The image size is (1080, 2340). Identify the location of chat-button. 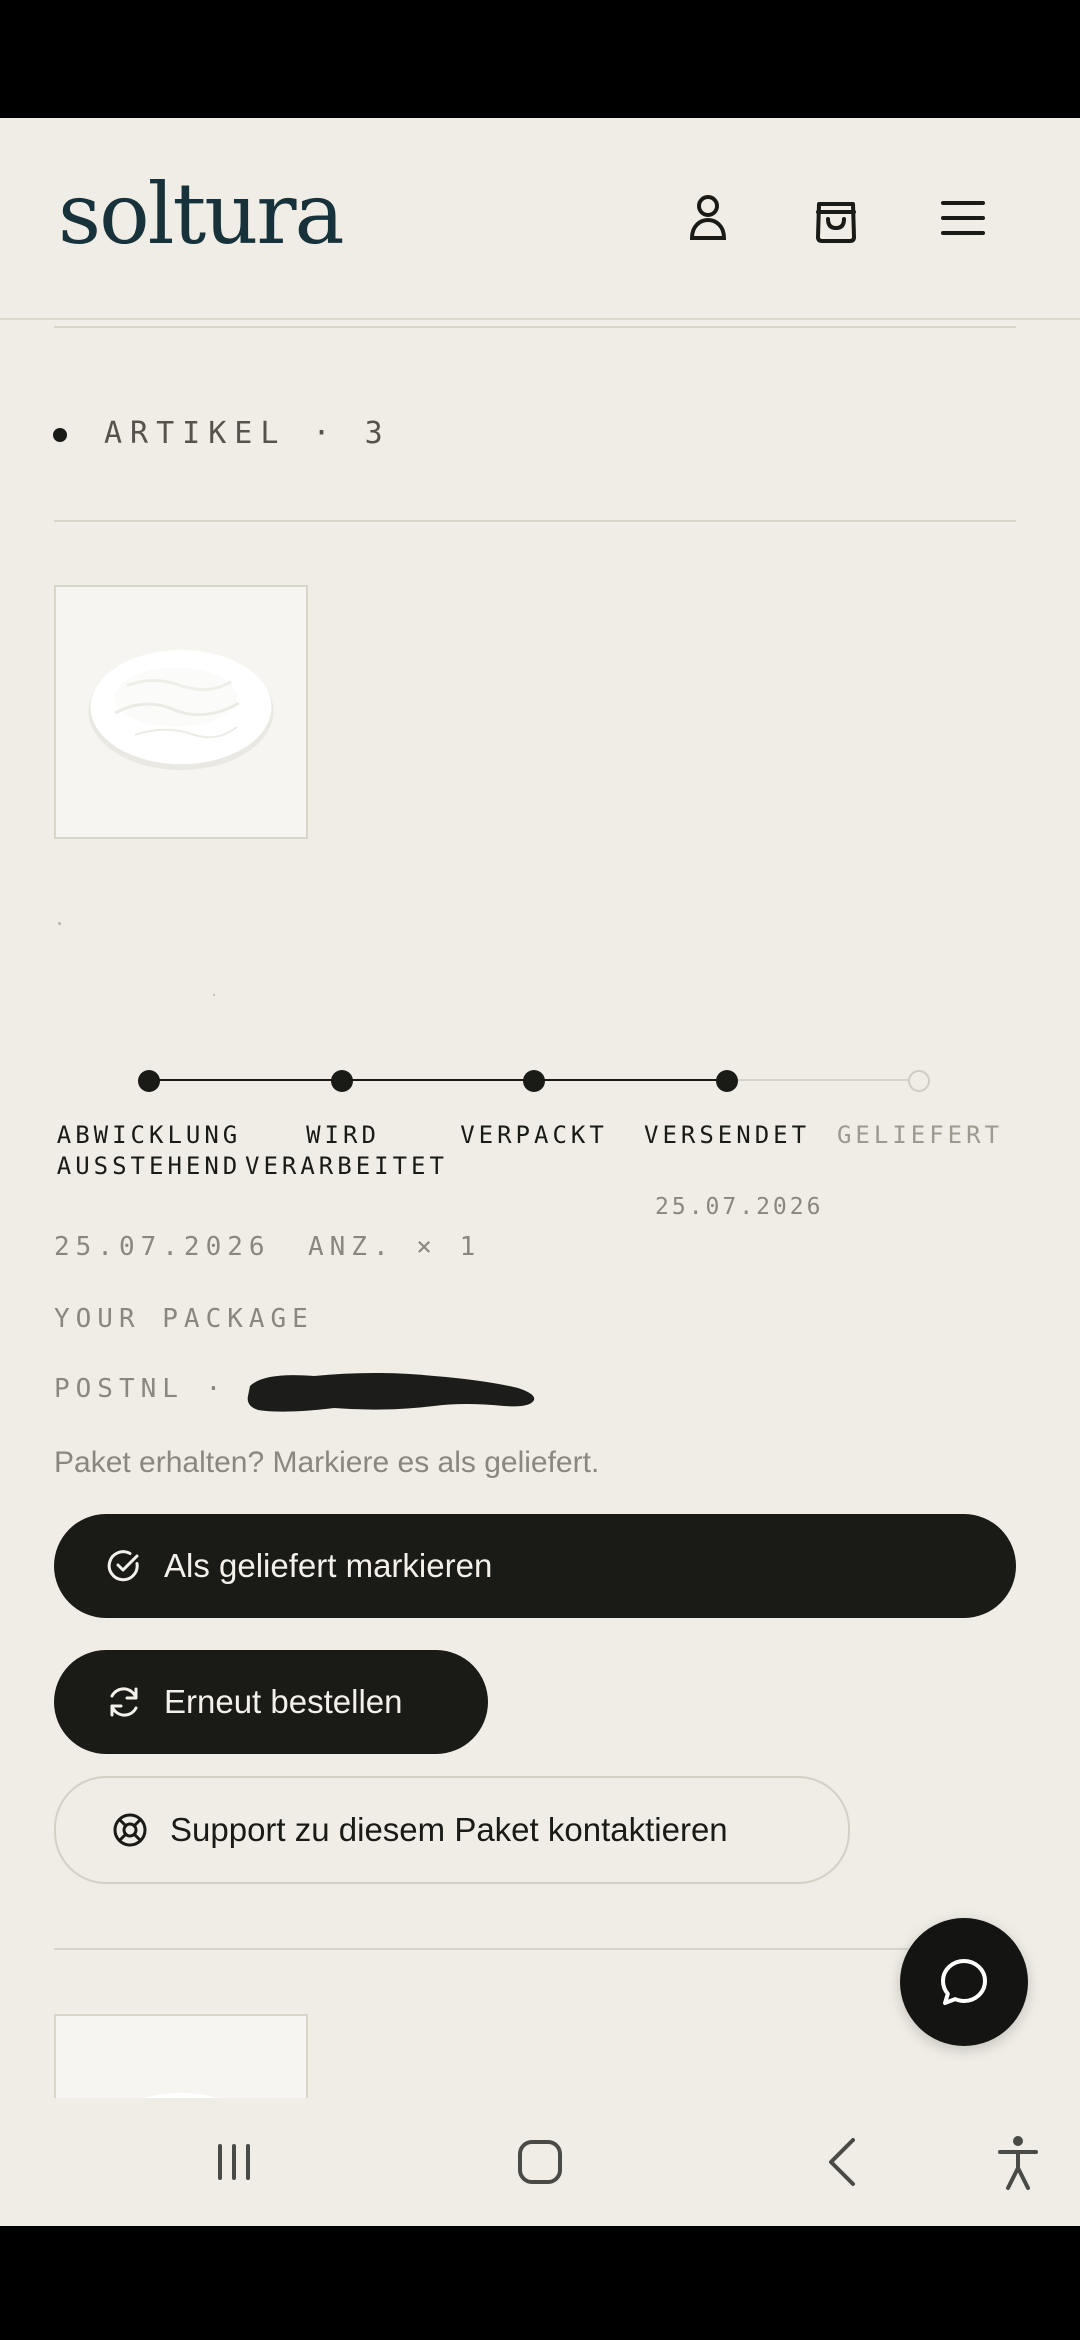
(964, 1982).